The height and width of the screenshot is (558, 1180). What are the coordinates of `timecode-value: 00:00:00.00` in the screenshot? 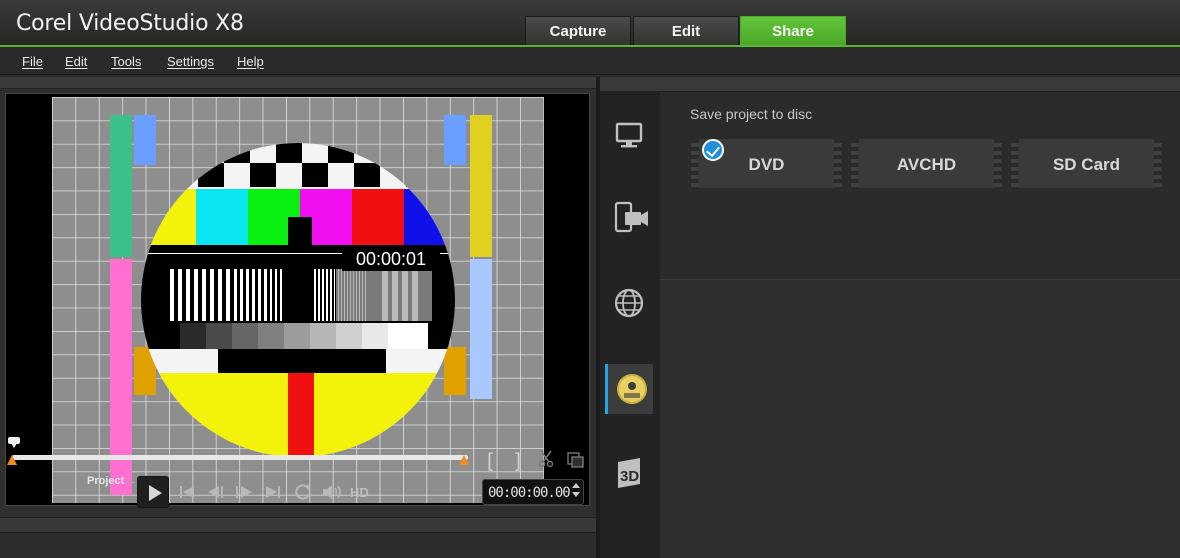 It's located at (529, 493).